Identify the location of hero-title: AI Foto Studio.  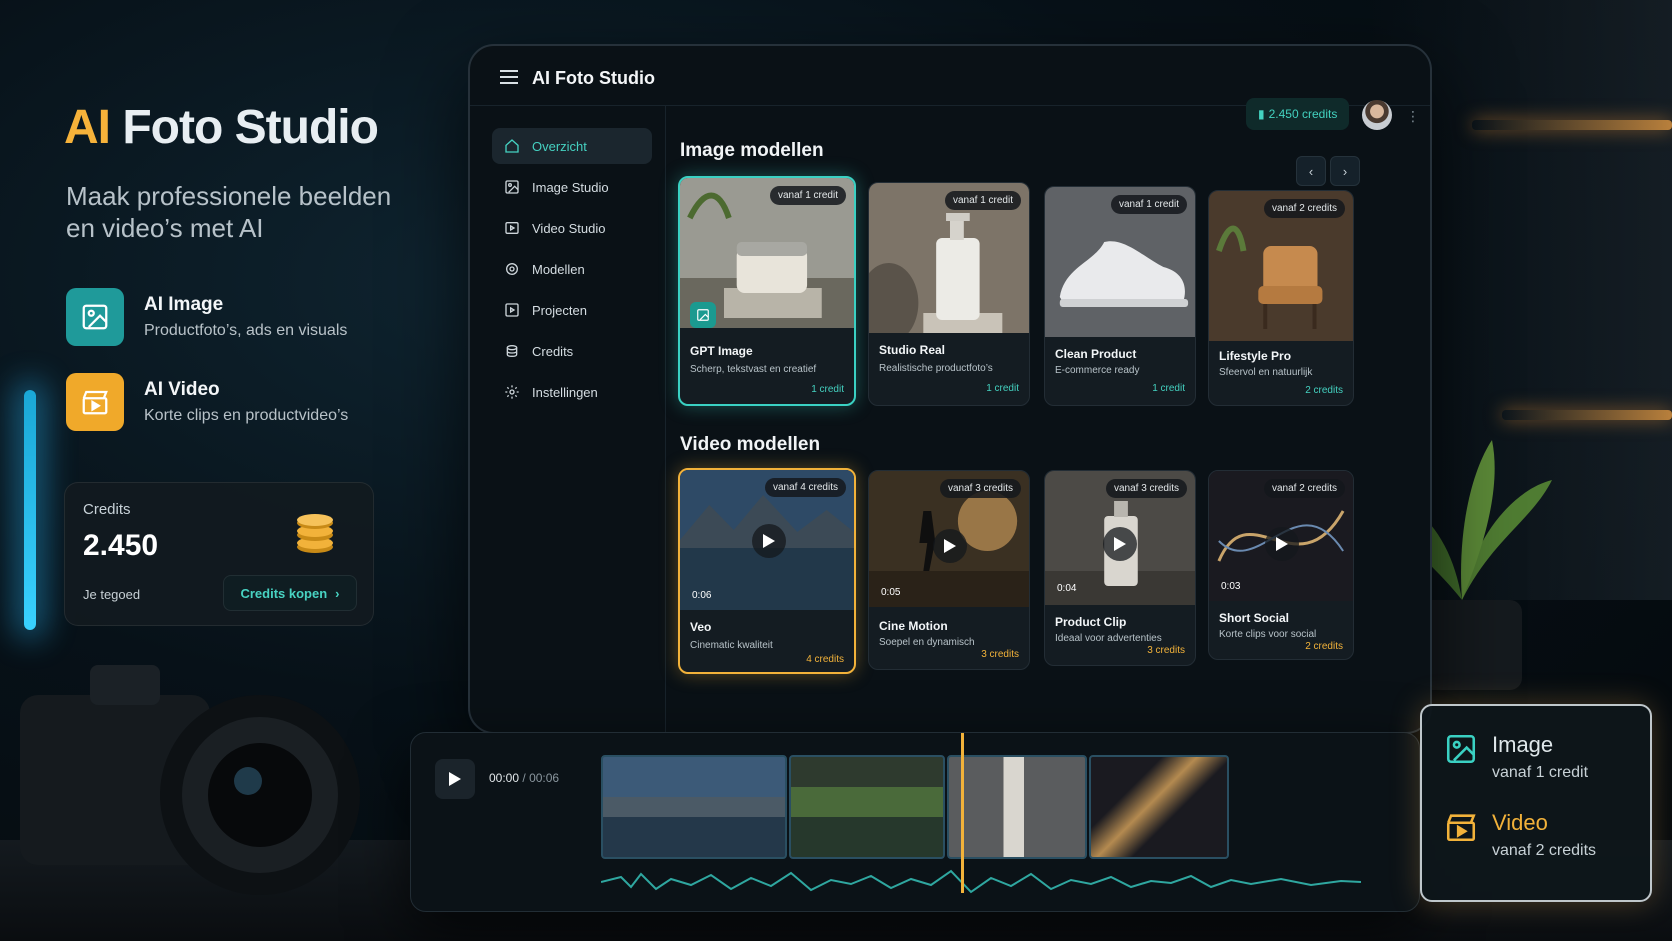
(221, 127).